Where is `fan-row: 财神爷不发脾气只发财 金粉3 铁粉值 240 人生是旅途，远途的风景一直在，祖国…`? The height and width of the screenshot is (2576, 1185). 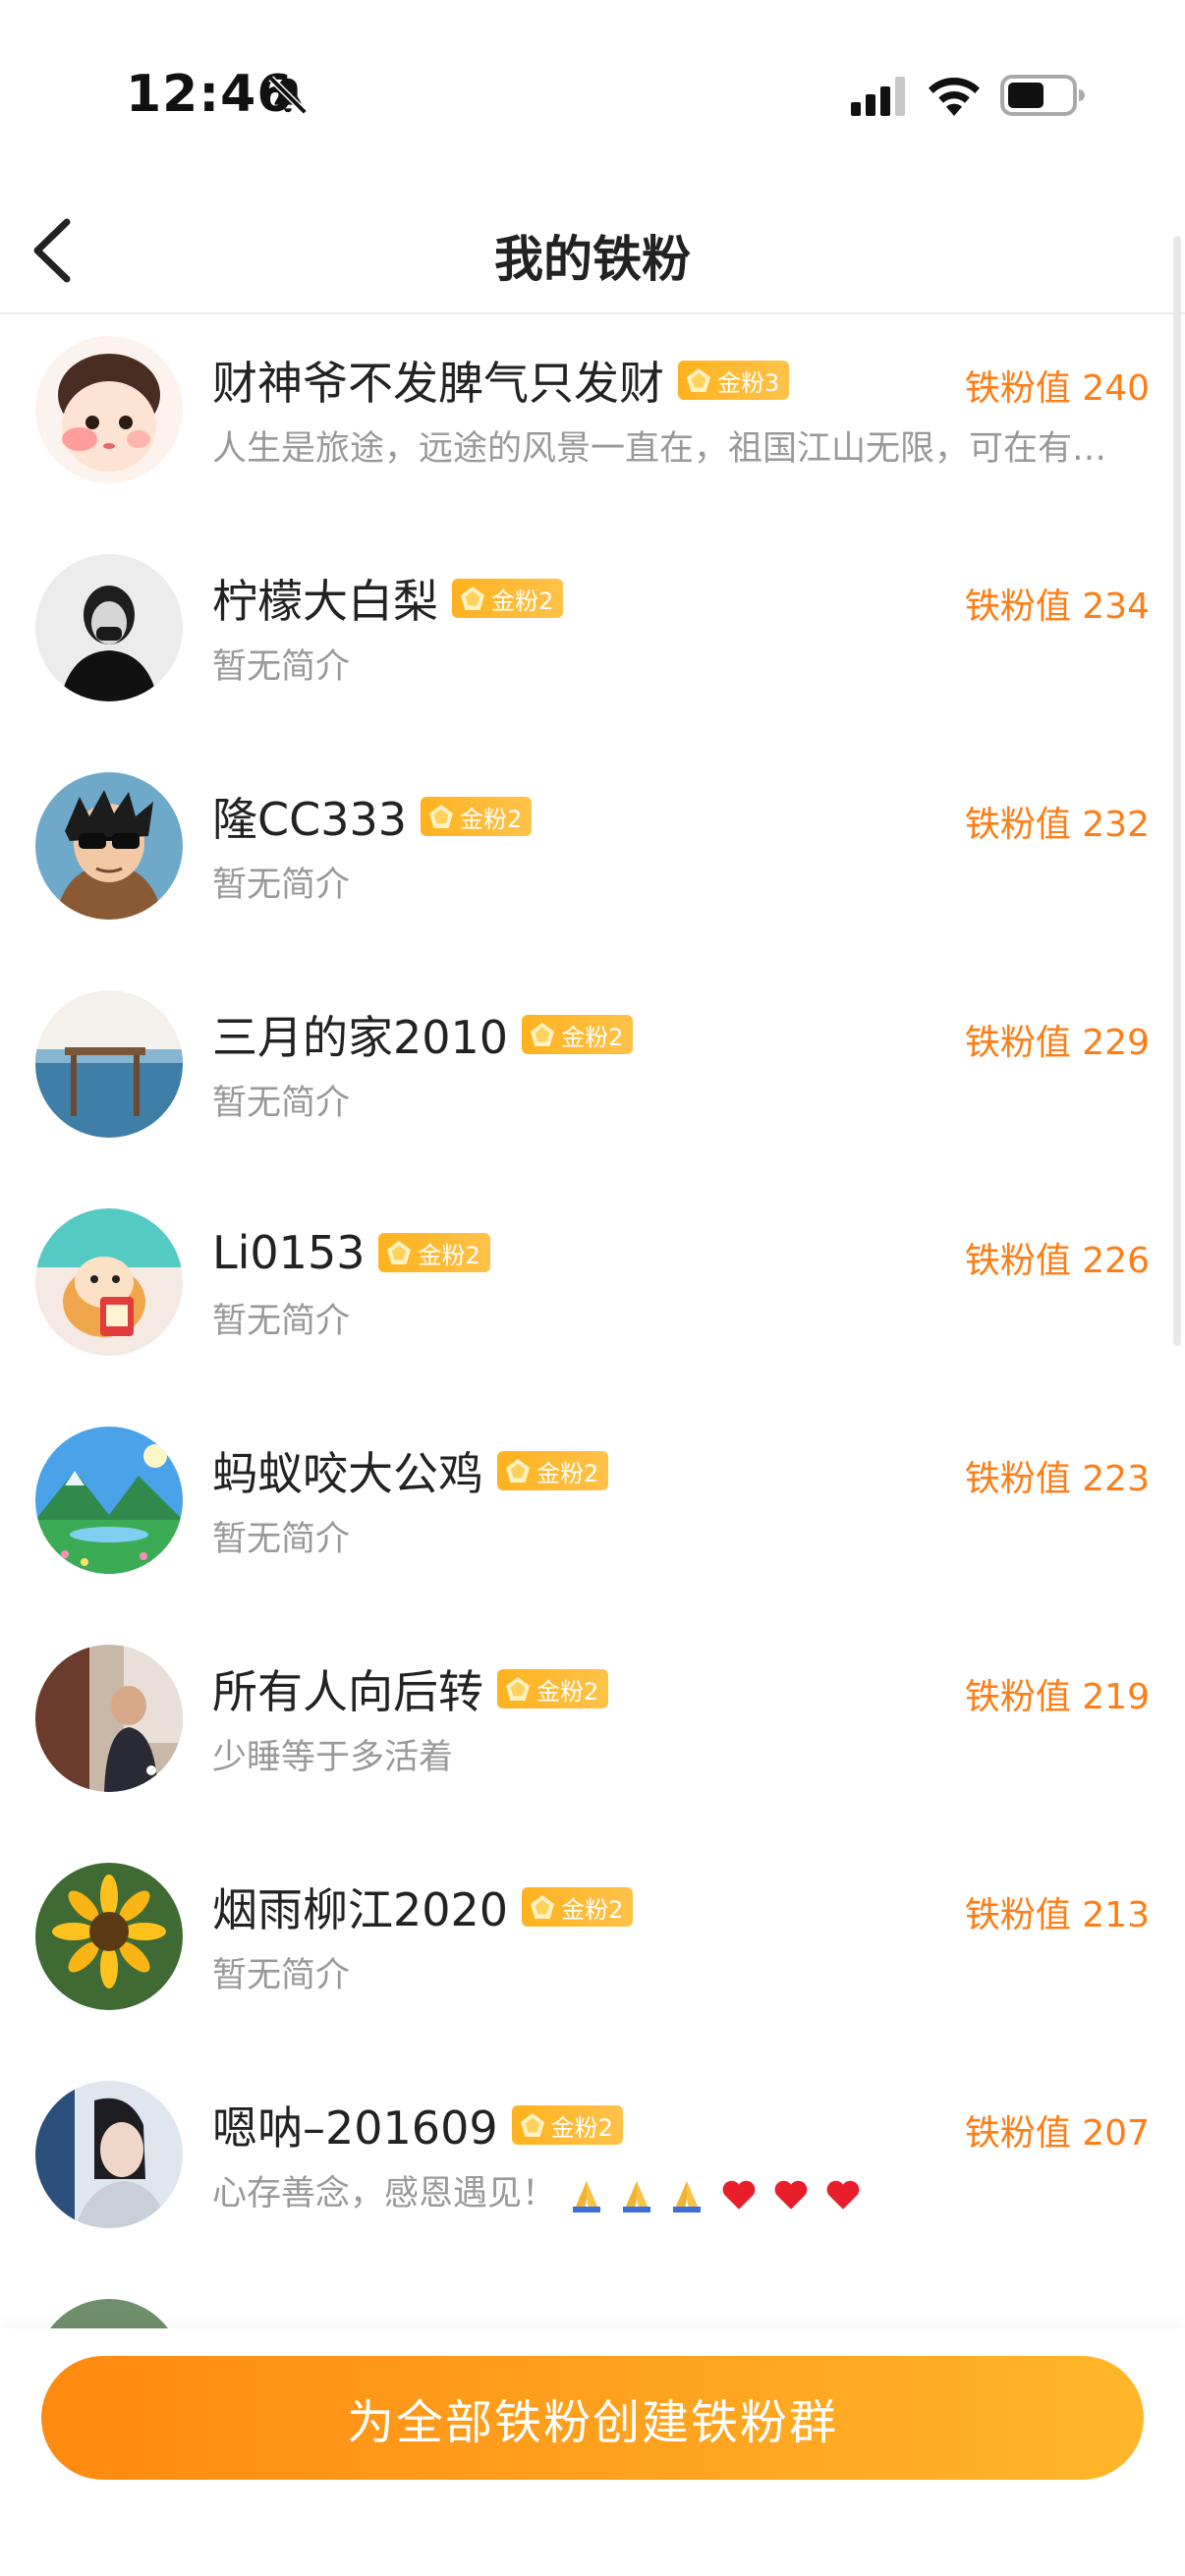
fan-row: 财神爷不发脾气只发财 金粉3 铁粉值 240 人生是旅途，远途的风景一直在，祖国… is located at coordinates (592, 423).